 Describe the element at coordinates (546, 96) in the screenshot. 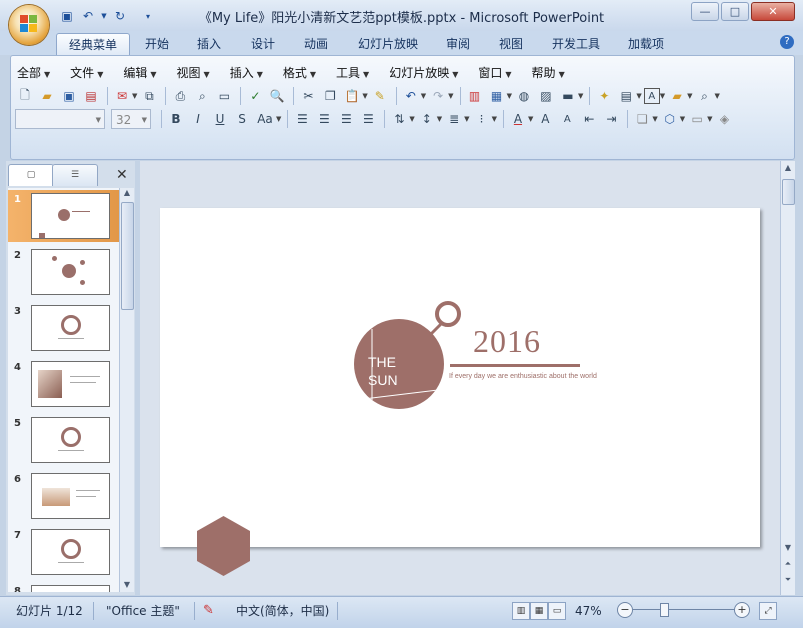

I see `picture-icon: ▨` at that location.